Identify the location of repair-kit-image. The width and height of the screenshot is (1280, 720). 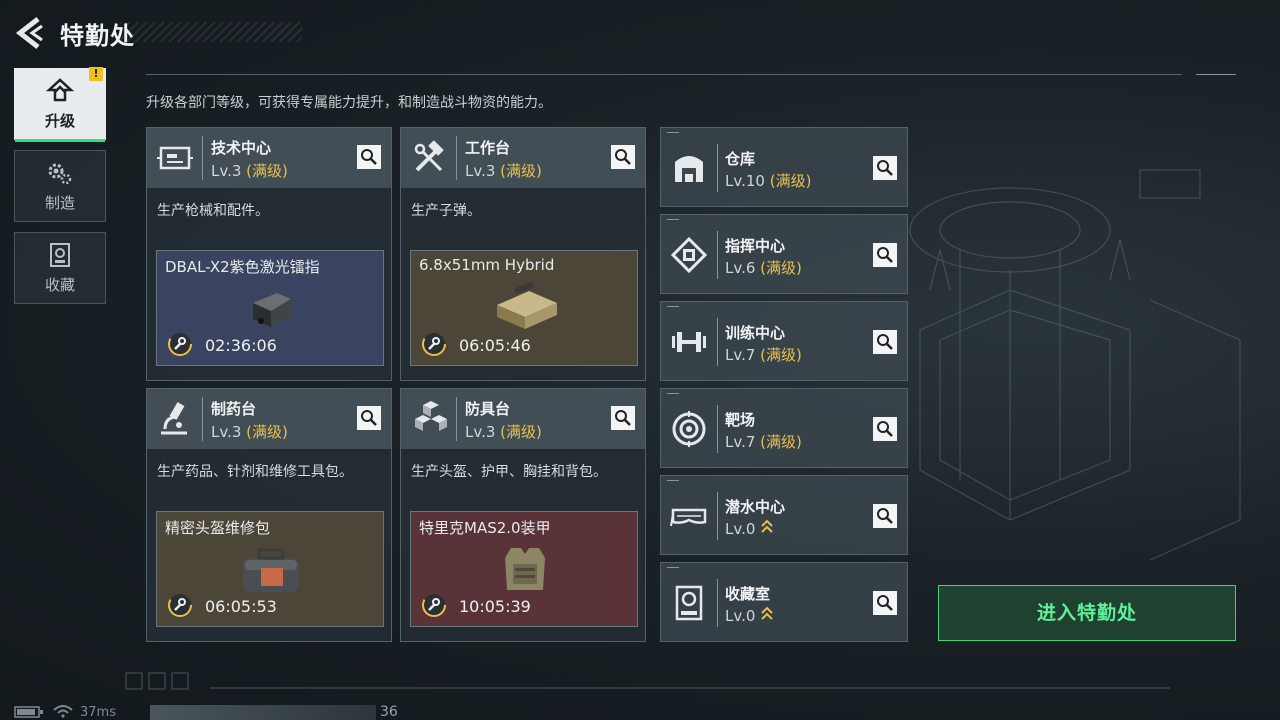
(271, 570).